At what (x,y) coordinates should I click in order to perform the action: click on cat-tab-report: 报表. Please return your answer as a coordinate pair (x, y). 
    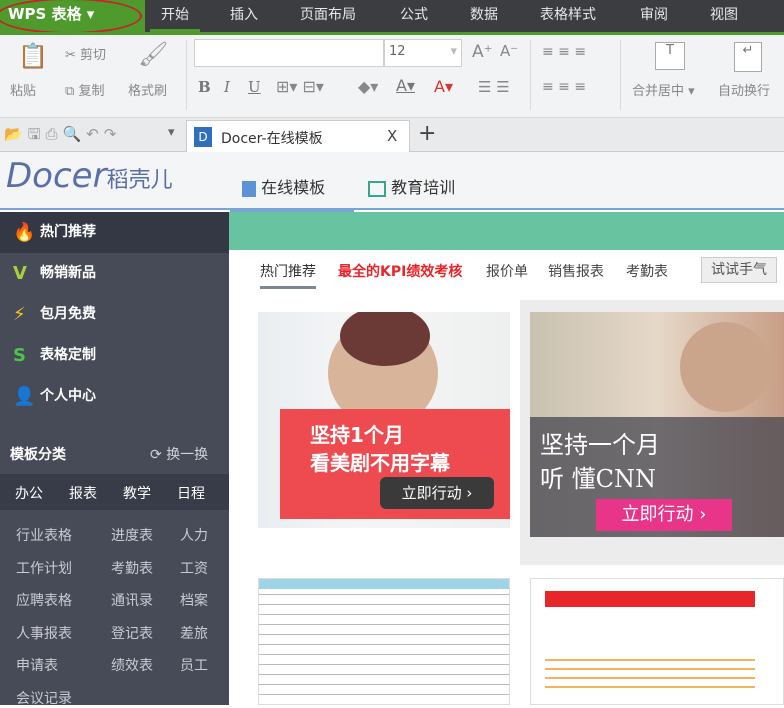
    Looking at the image, I should click on (83, 493).